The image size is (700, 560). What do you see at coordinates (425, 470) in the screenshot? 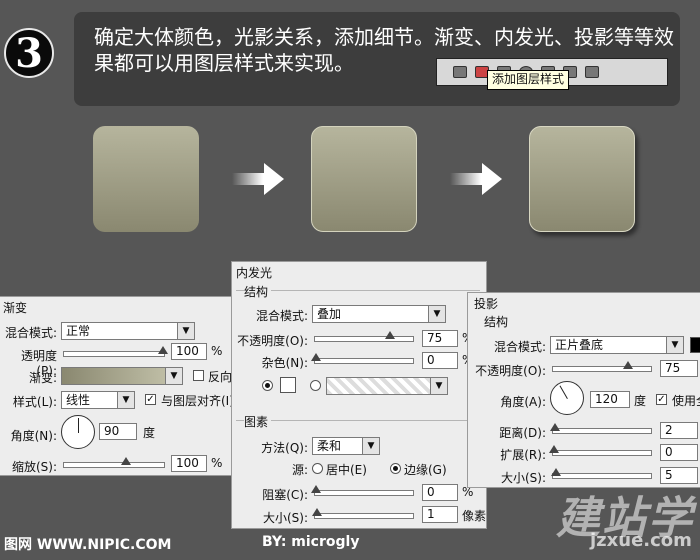
I see `source-edge-label: 边缘(G)` at bounding box center [425, 470].